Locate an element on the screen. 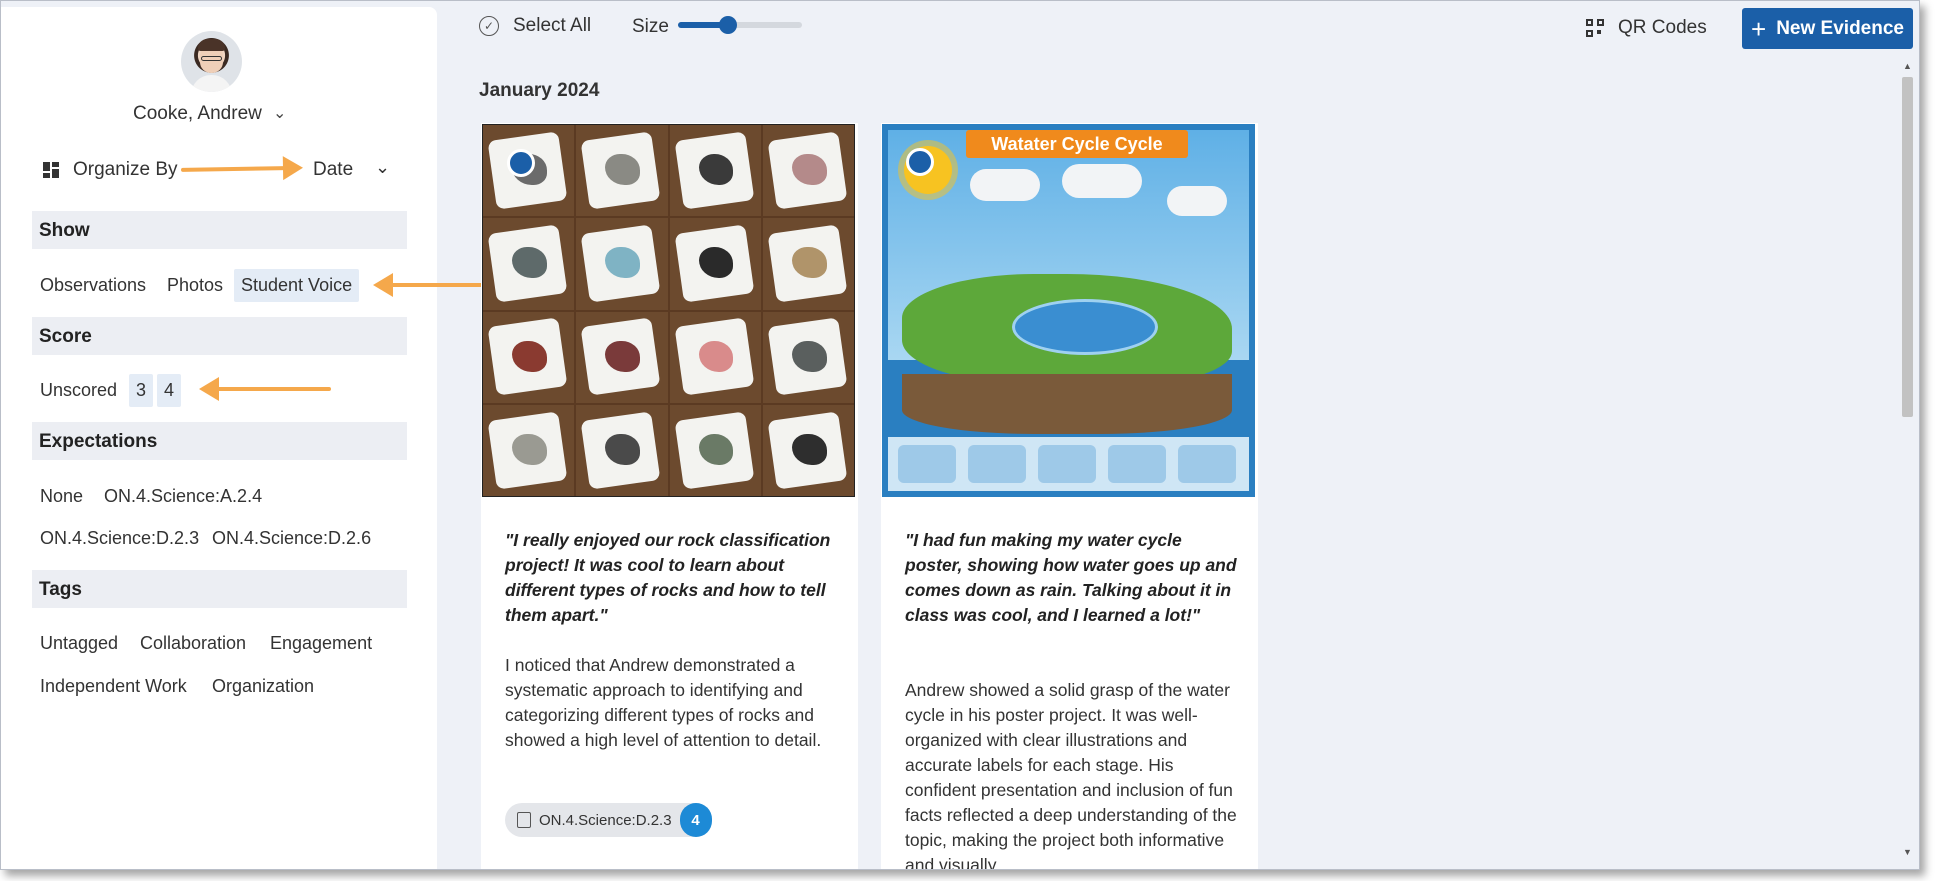 This screenshot has height=881, width=1935. check-circle-icon: ✓ is located at coordinates (489, 26).